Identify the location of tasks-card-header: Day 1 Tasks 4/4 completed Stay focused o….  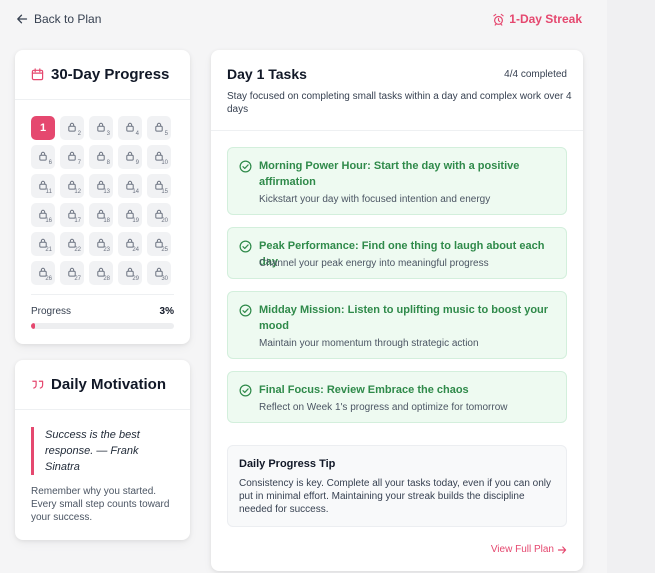
(397, 90).